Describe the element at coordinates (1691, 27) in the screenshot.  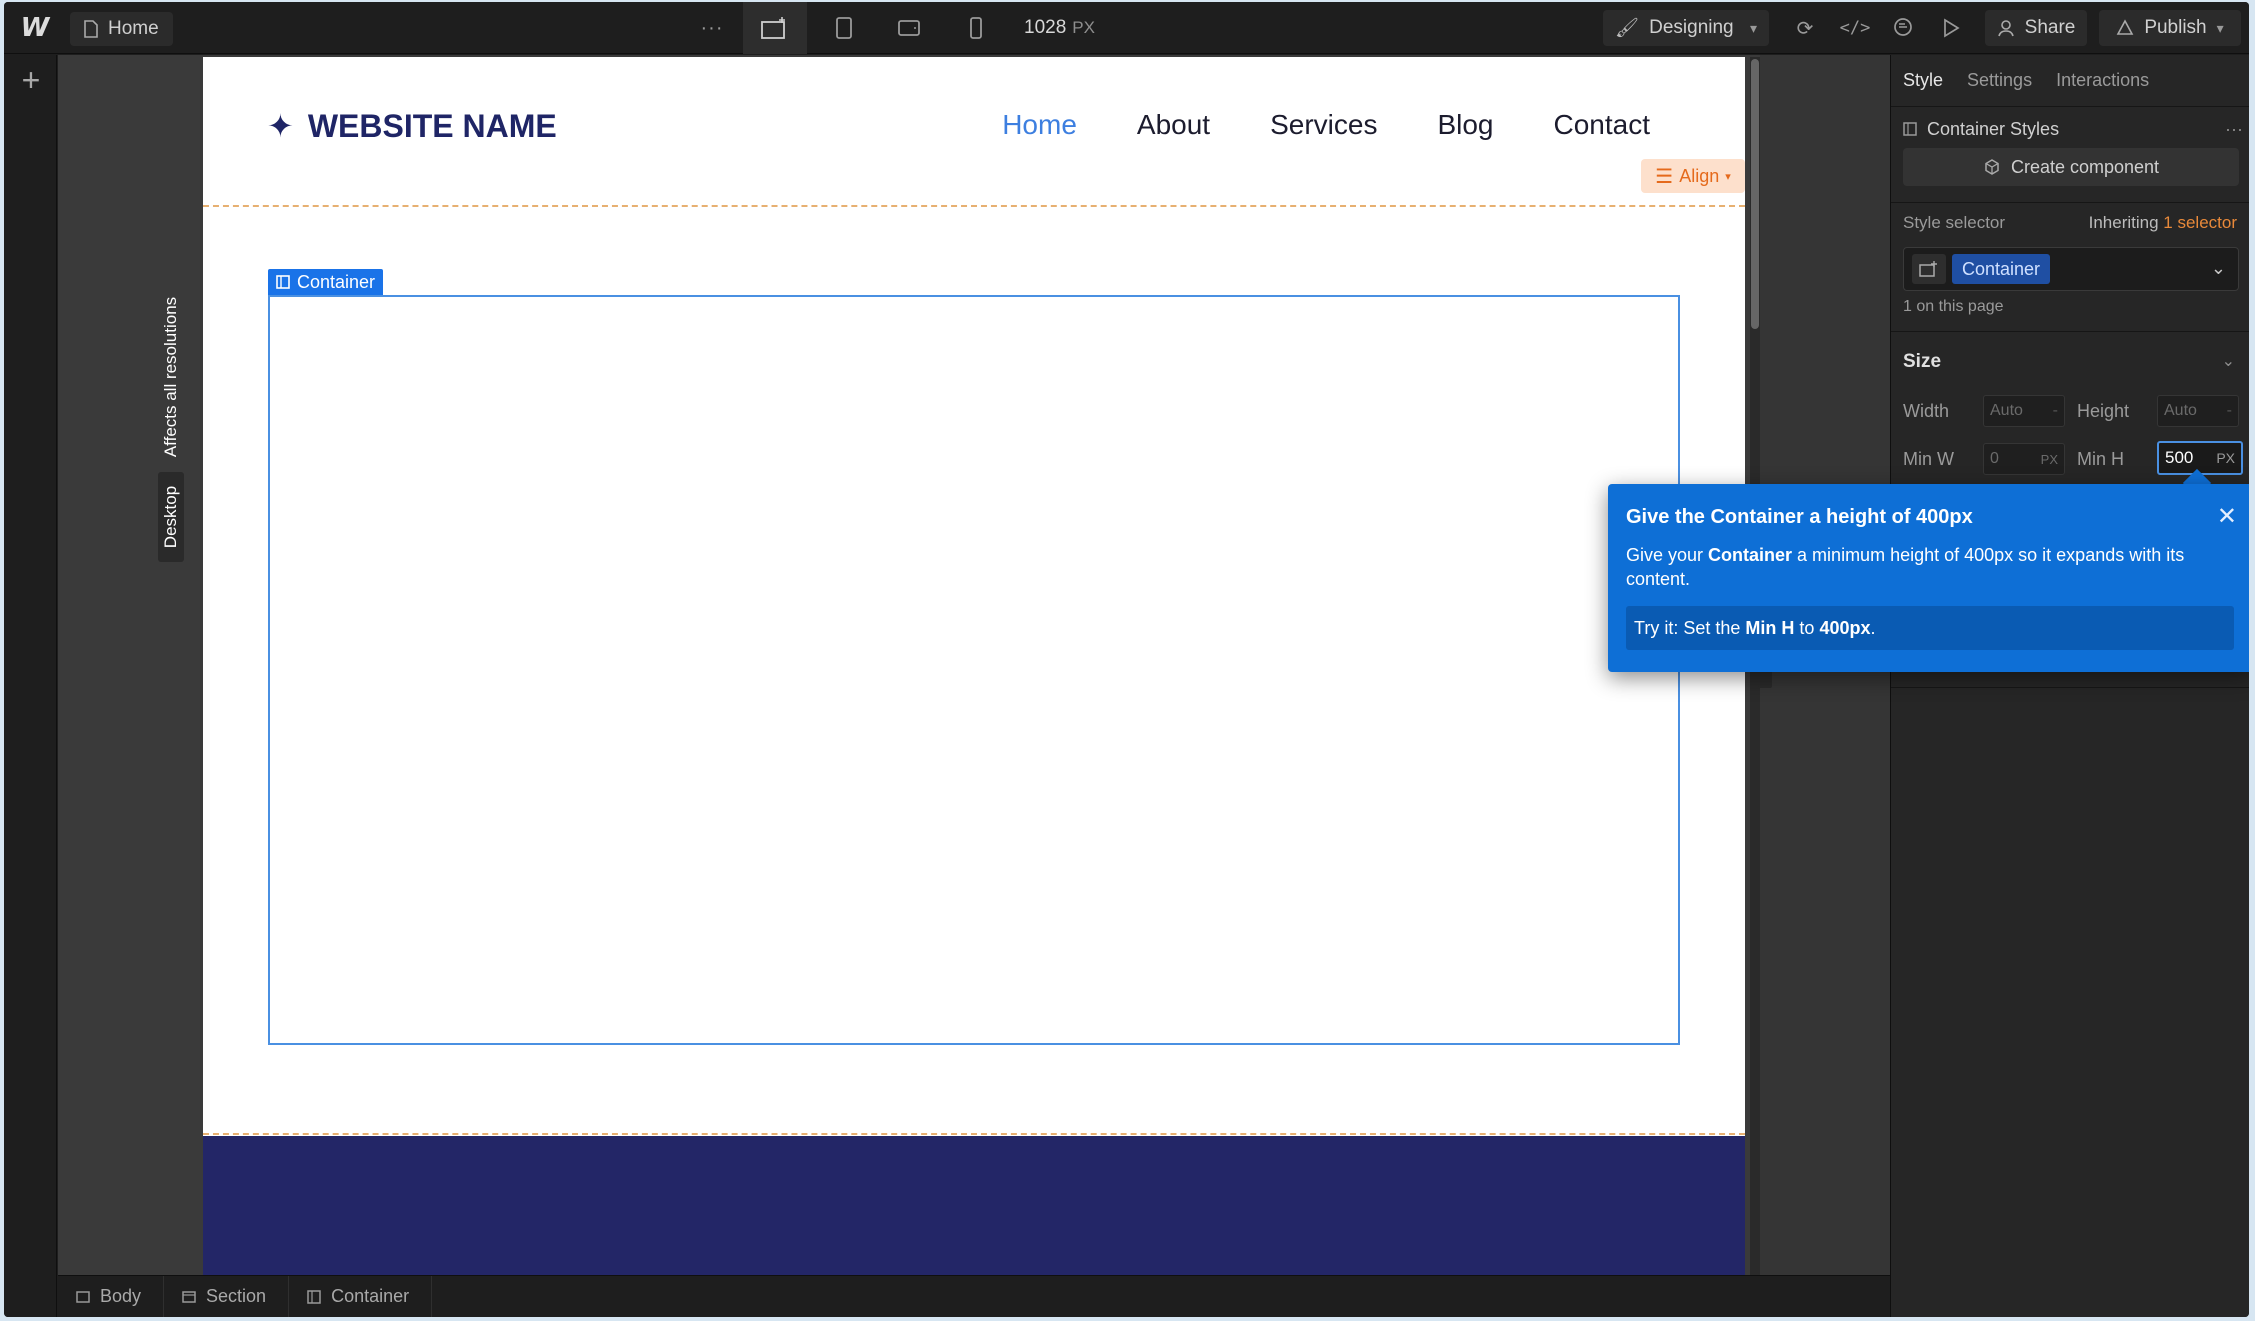
I see `mode-label: Designing` at that location.